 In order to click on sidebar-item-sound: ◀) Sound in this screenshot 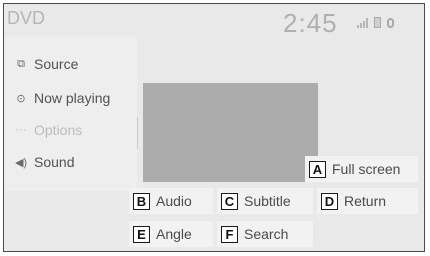, I will do `click(44, 162)`.